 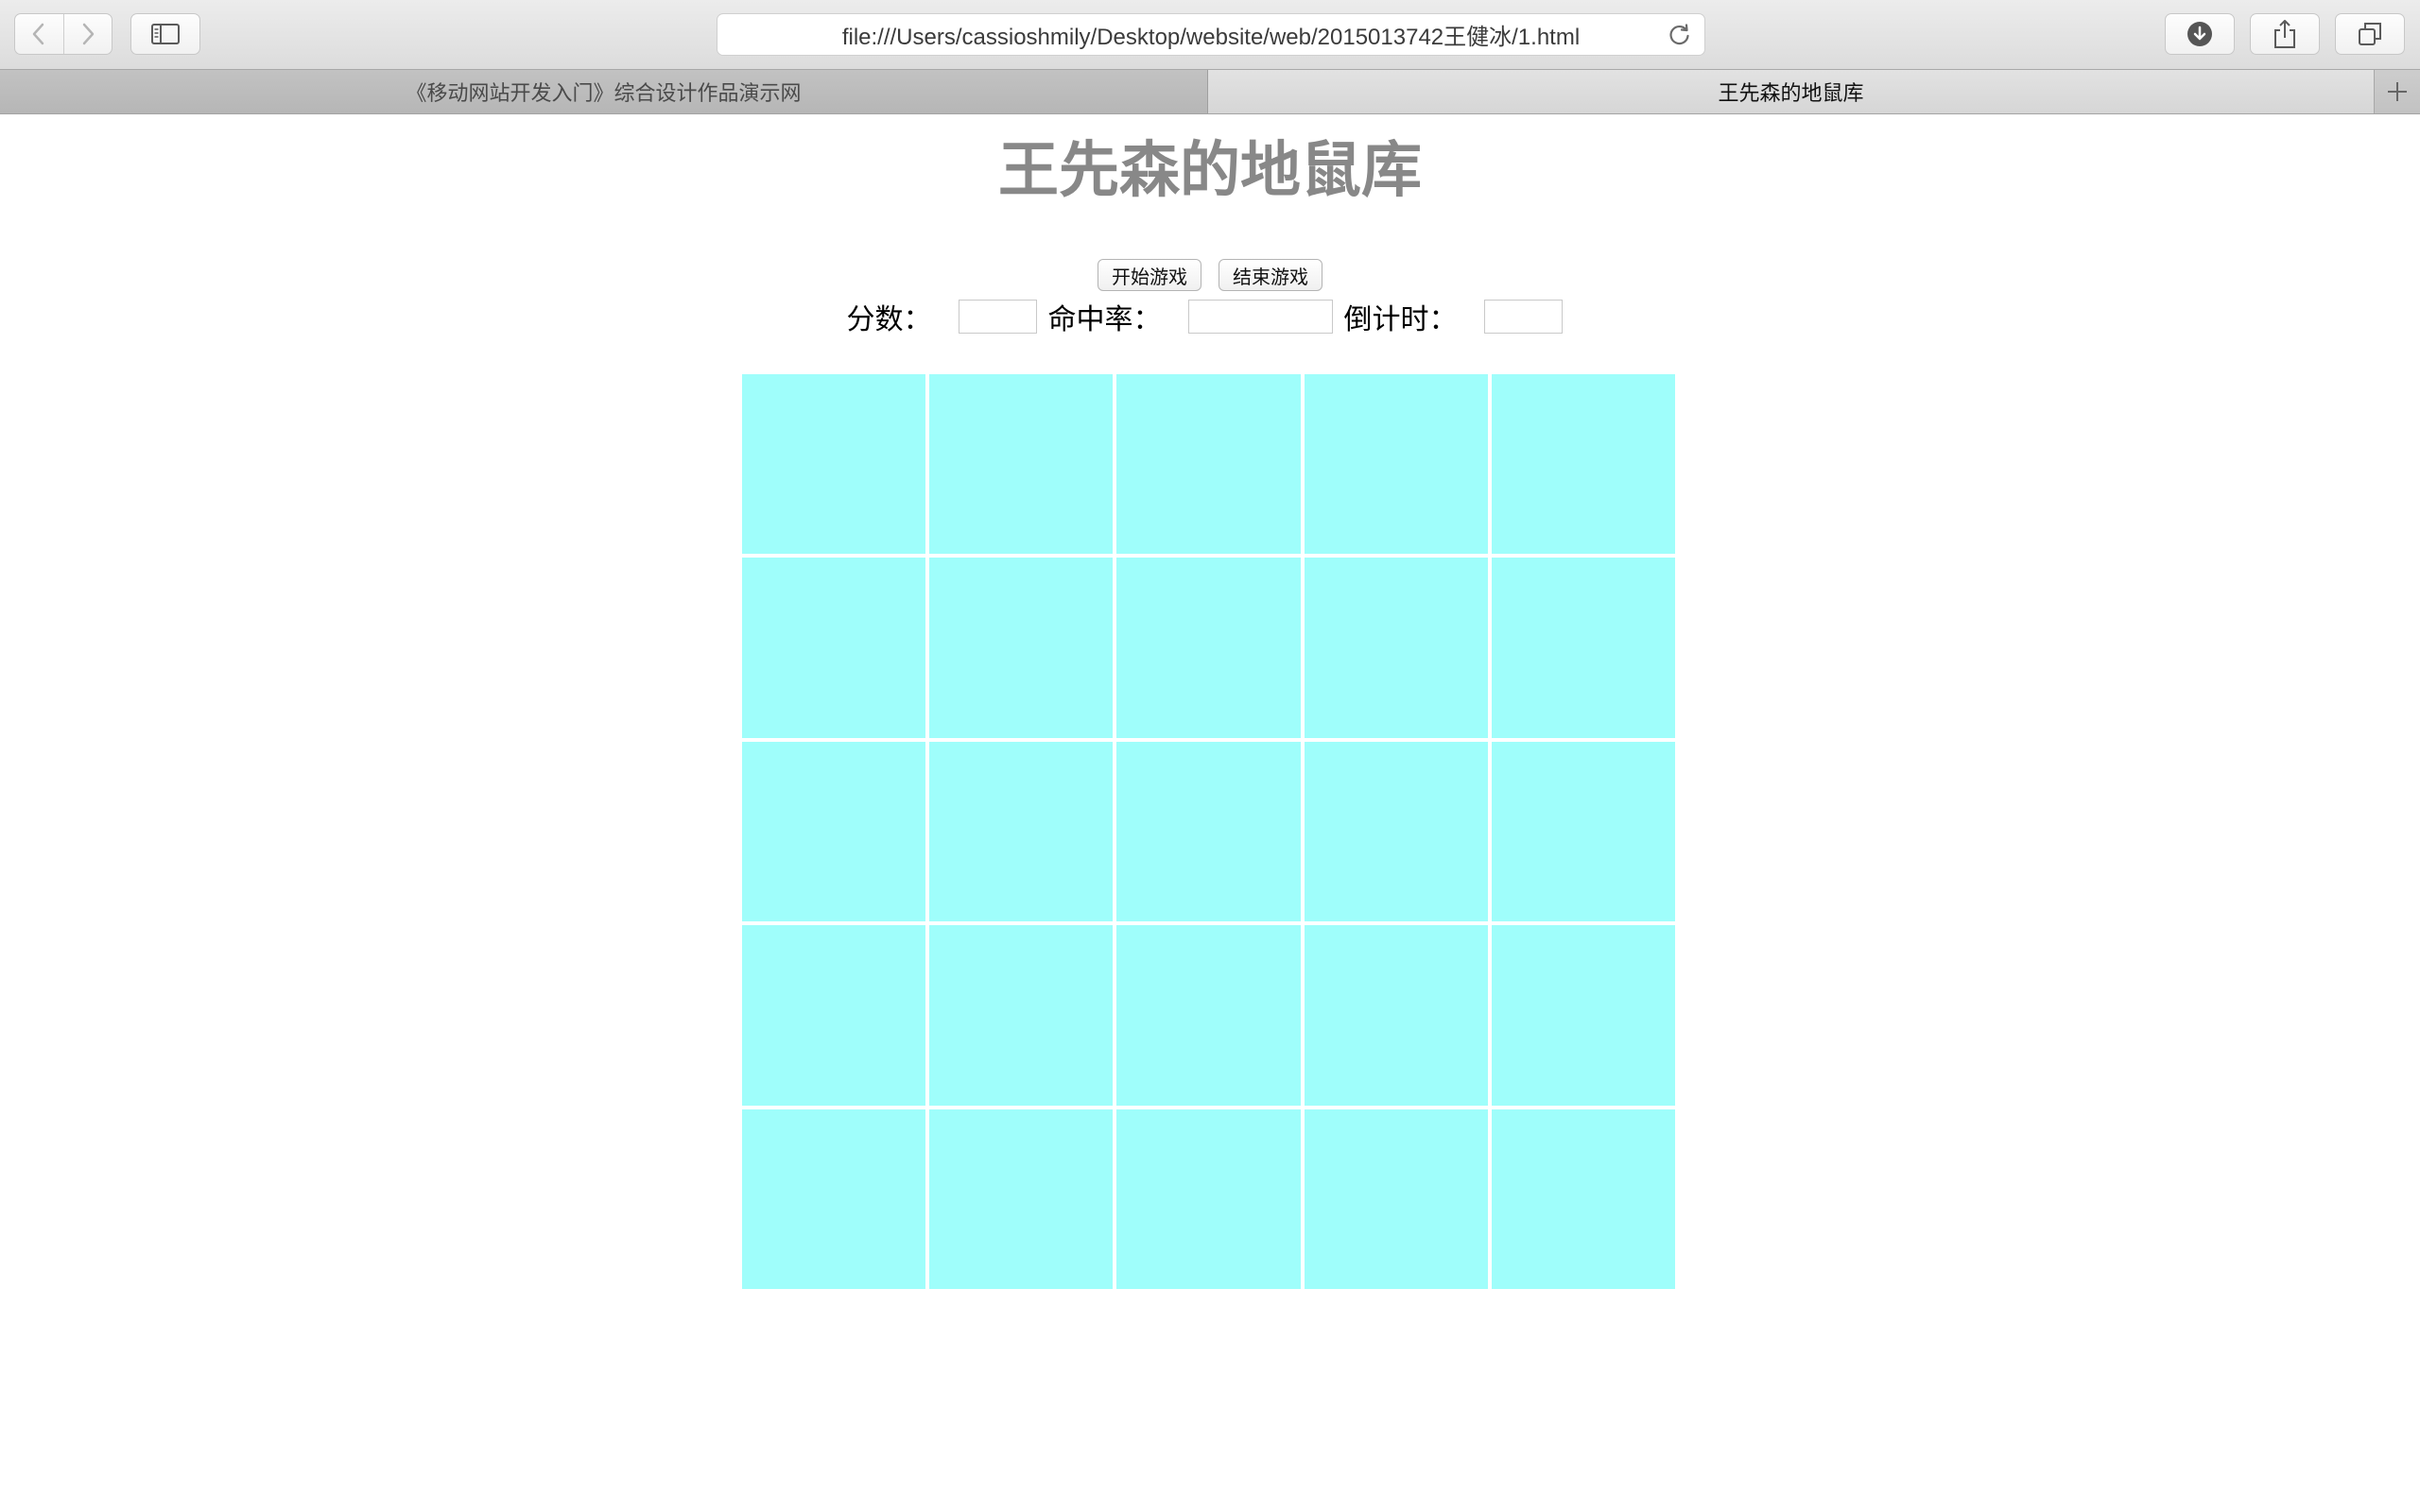 What do you see at coordinates (1104, 319) in the screenshot?
I see `hit-rate-label: 命中率：` at bounding box center [1104, 319].